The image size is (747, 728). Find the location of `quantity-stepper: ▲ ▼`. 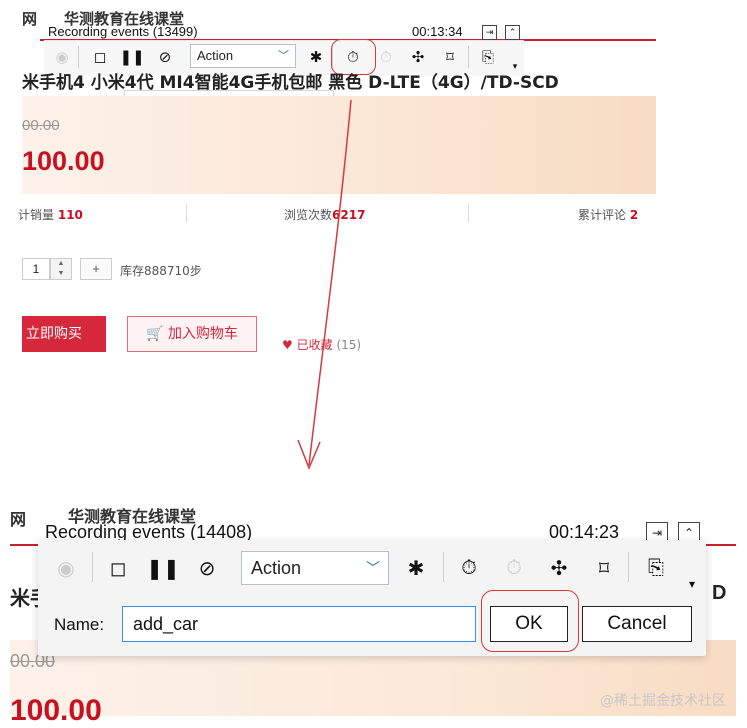

quantity-stepper: ▲ ▼ is located at coordinates (61, 269).